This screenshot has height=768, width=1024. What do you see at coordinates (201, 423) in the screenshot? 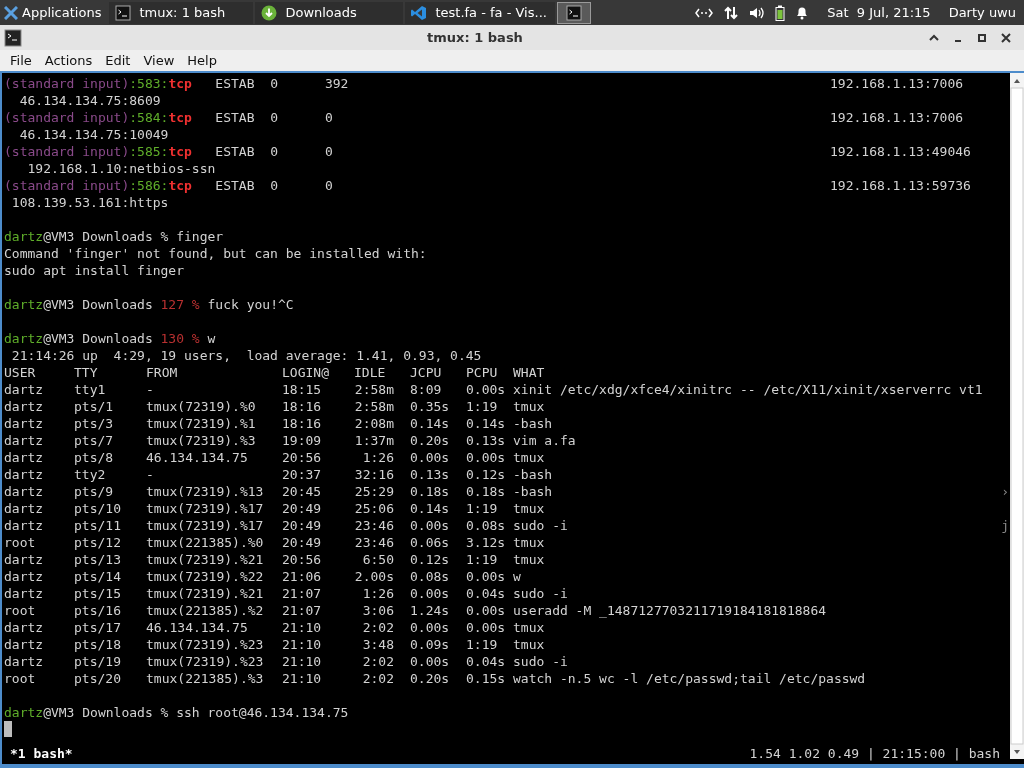
I see `table-cell-text: tmux(72319).%1` at bounding box center [201, 423].